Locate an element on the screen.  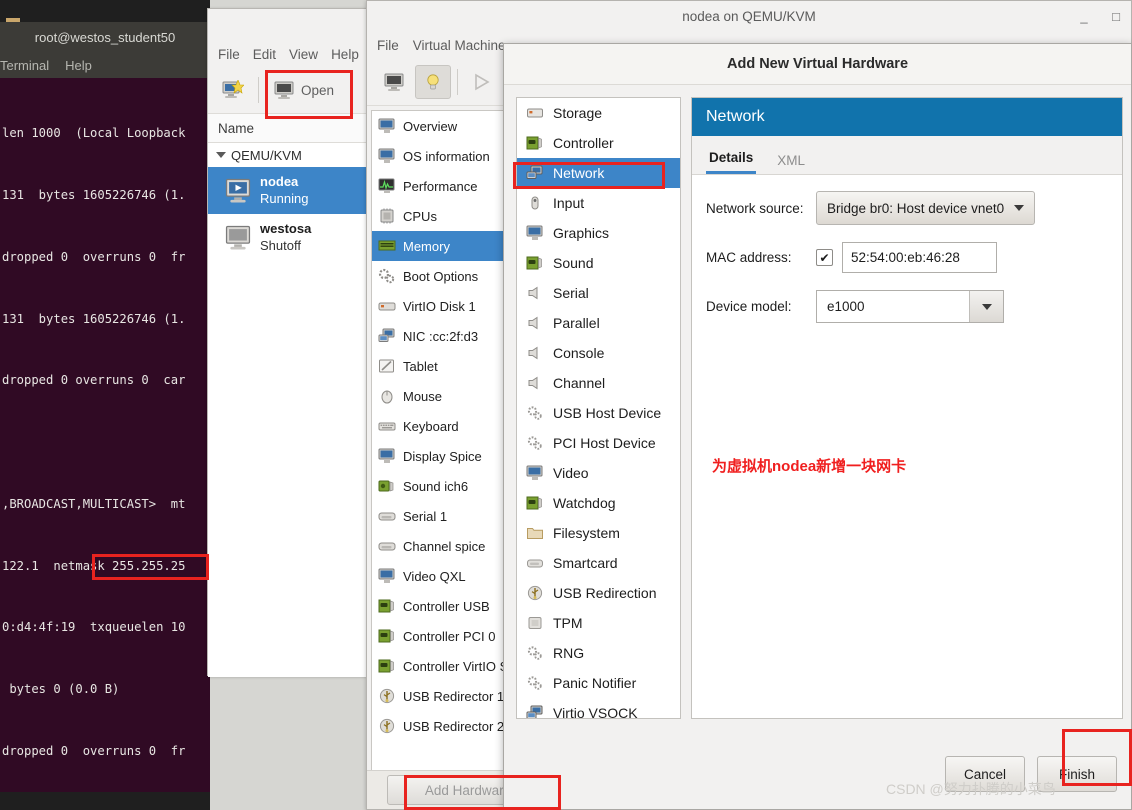
show-console-button is located at coordinates (394, 82).